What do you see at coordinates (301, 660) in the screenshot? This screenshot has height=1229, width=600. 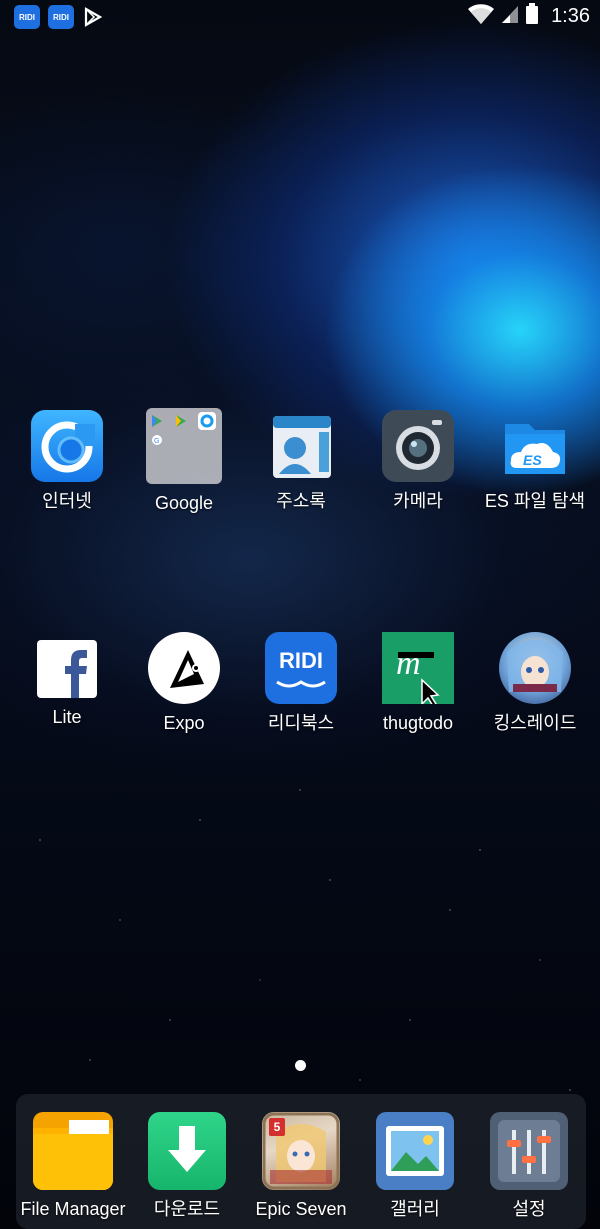 I see `ridi-logo-text: RIDI` at bounding box center [301, 660].